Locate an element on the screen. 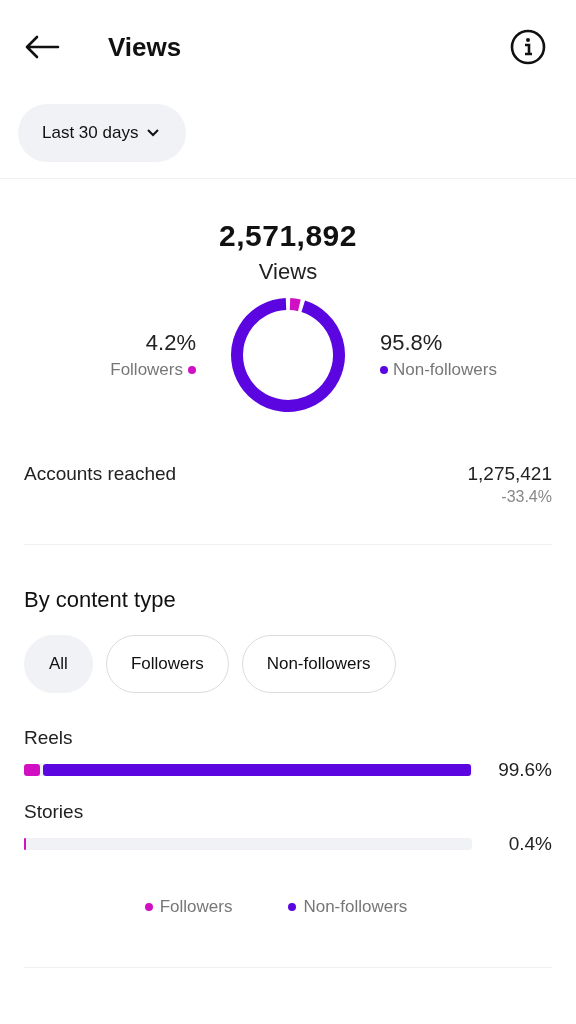  content-type-label: Reels is located at coordinates (49, 738).